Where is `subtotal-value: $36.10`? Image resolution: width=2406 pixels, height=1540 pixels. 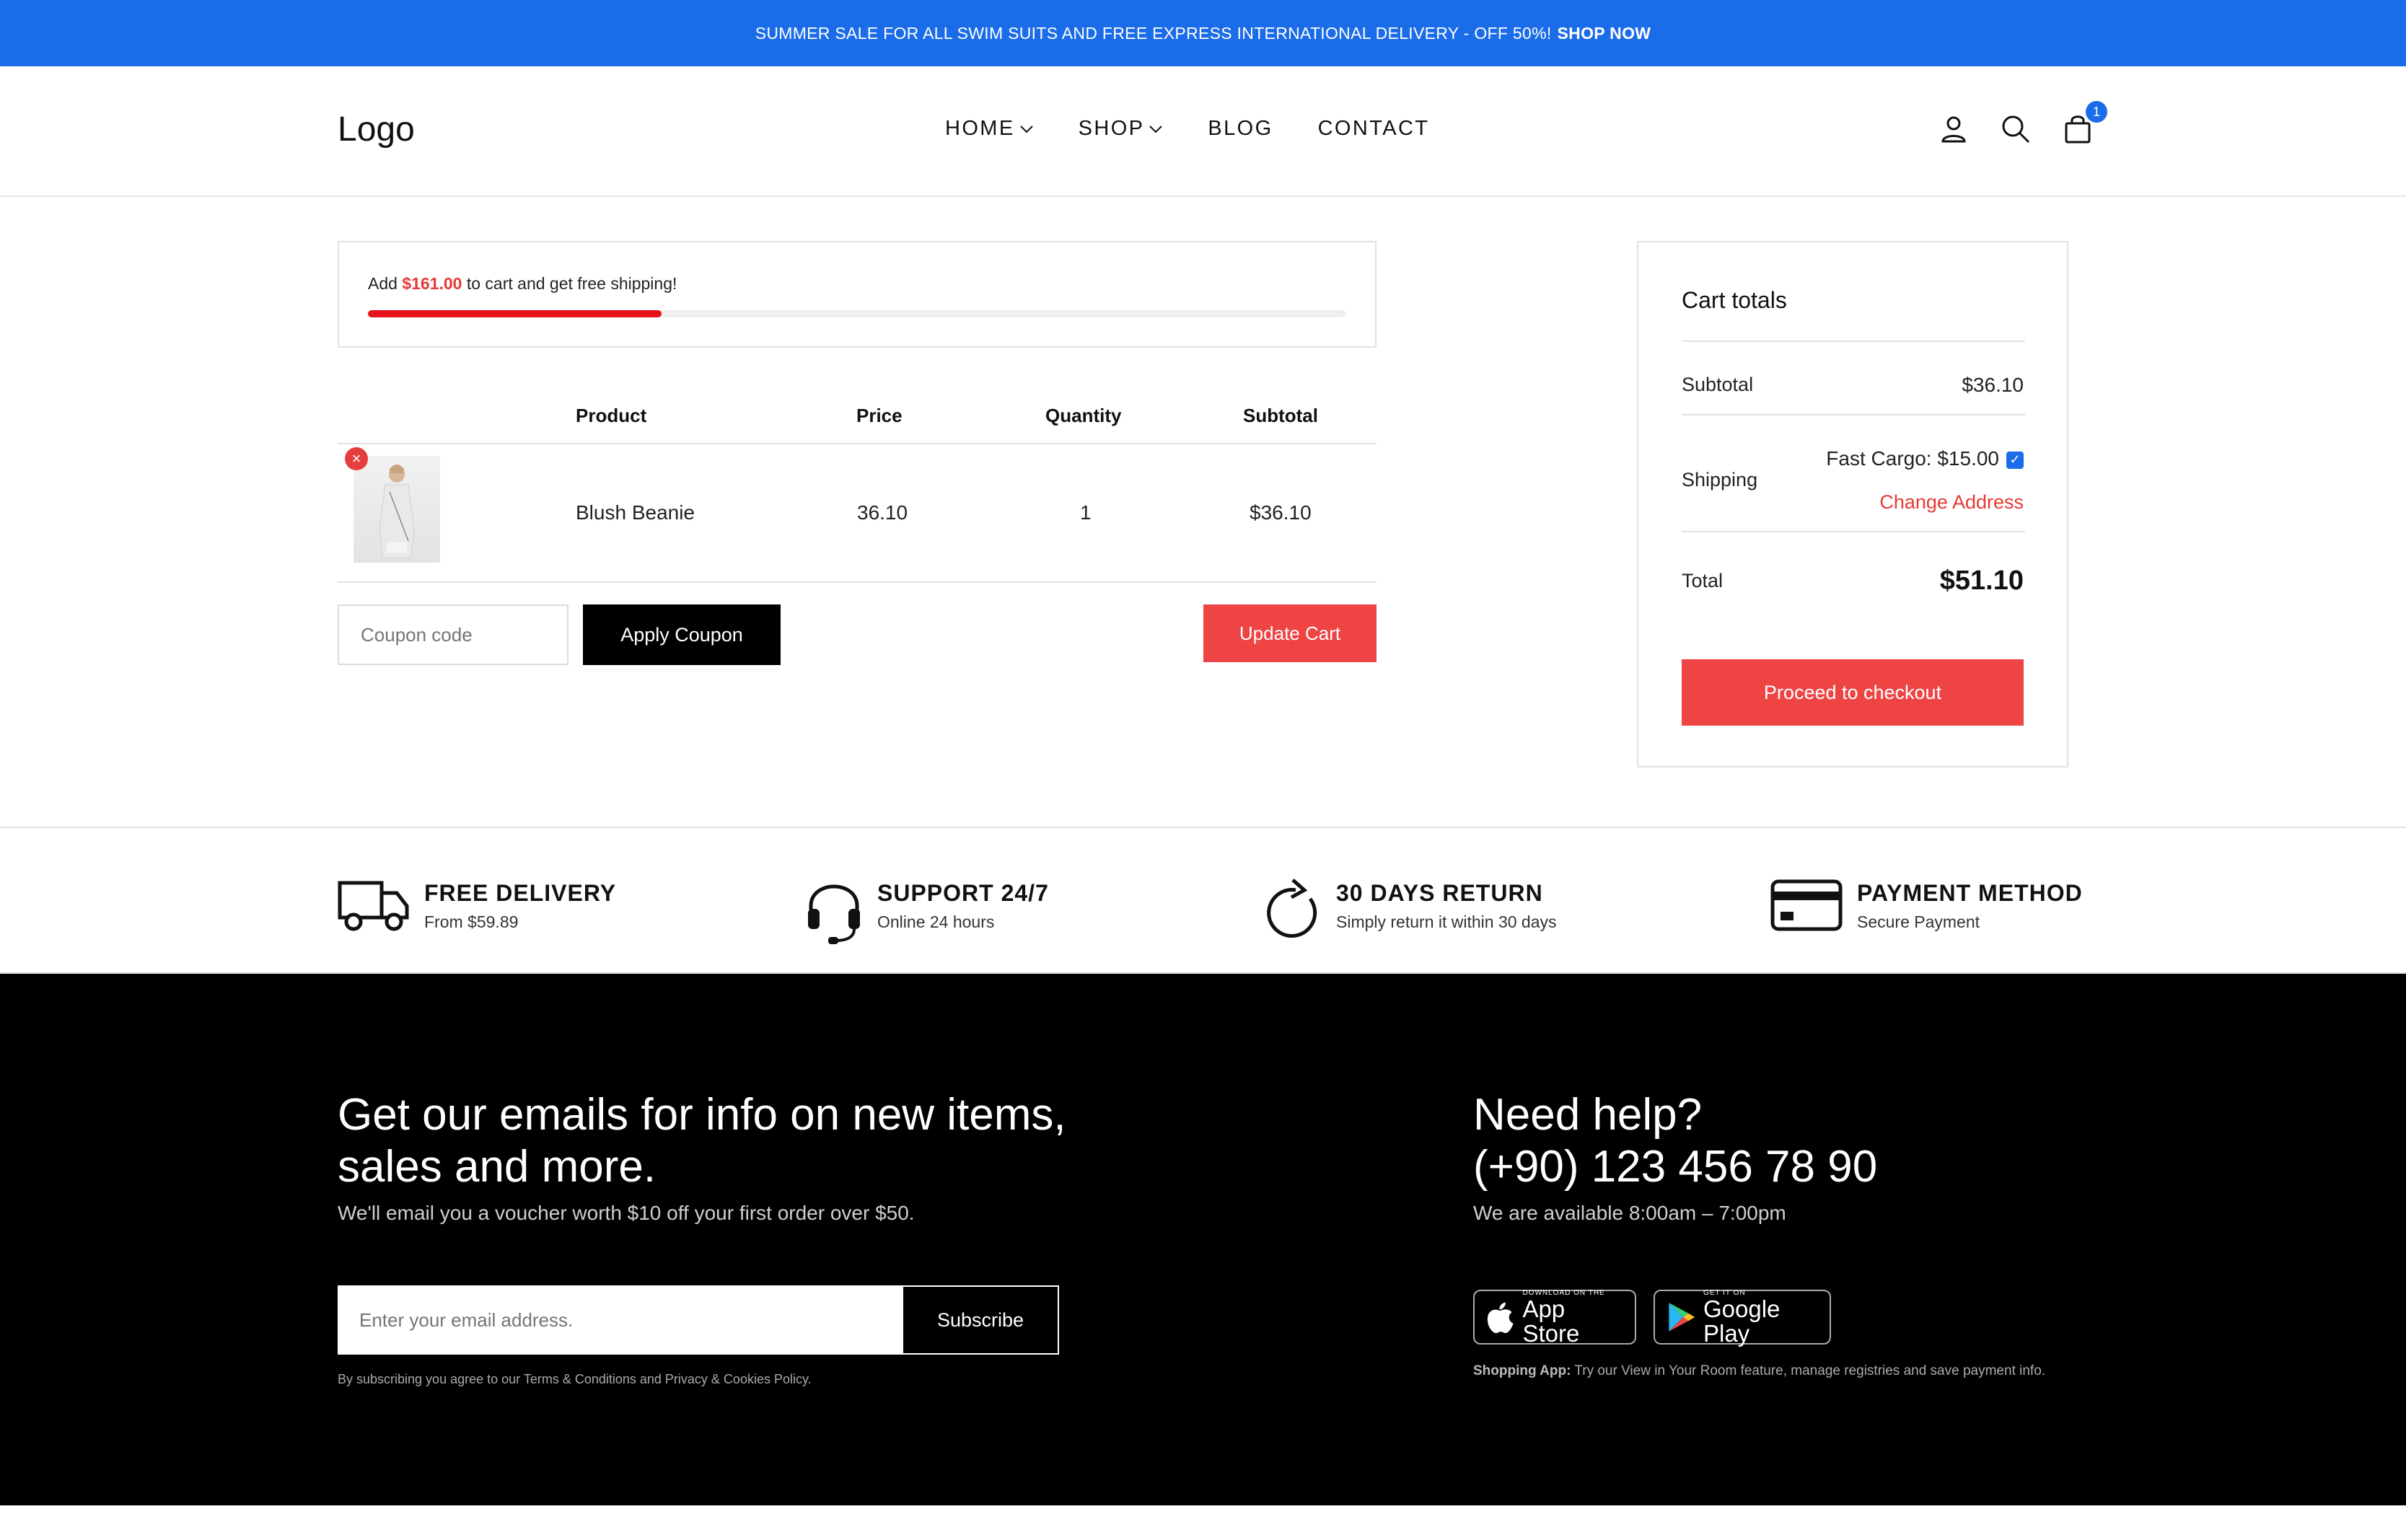
subtotal-value: $36.10 is located at coordinates (1993, 385).